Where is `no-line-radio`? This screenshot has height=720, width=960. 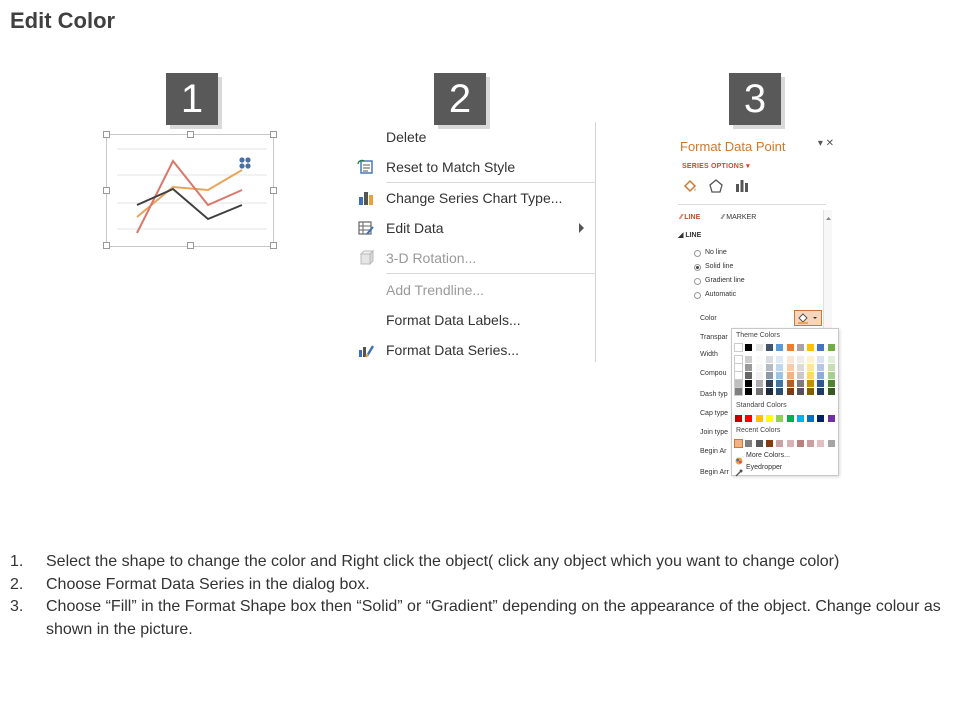 no-line-radio is located at coordinates (697, 253).